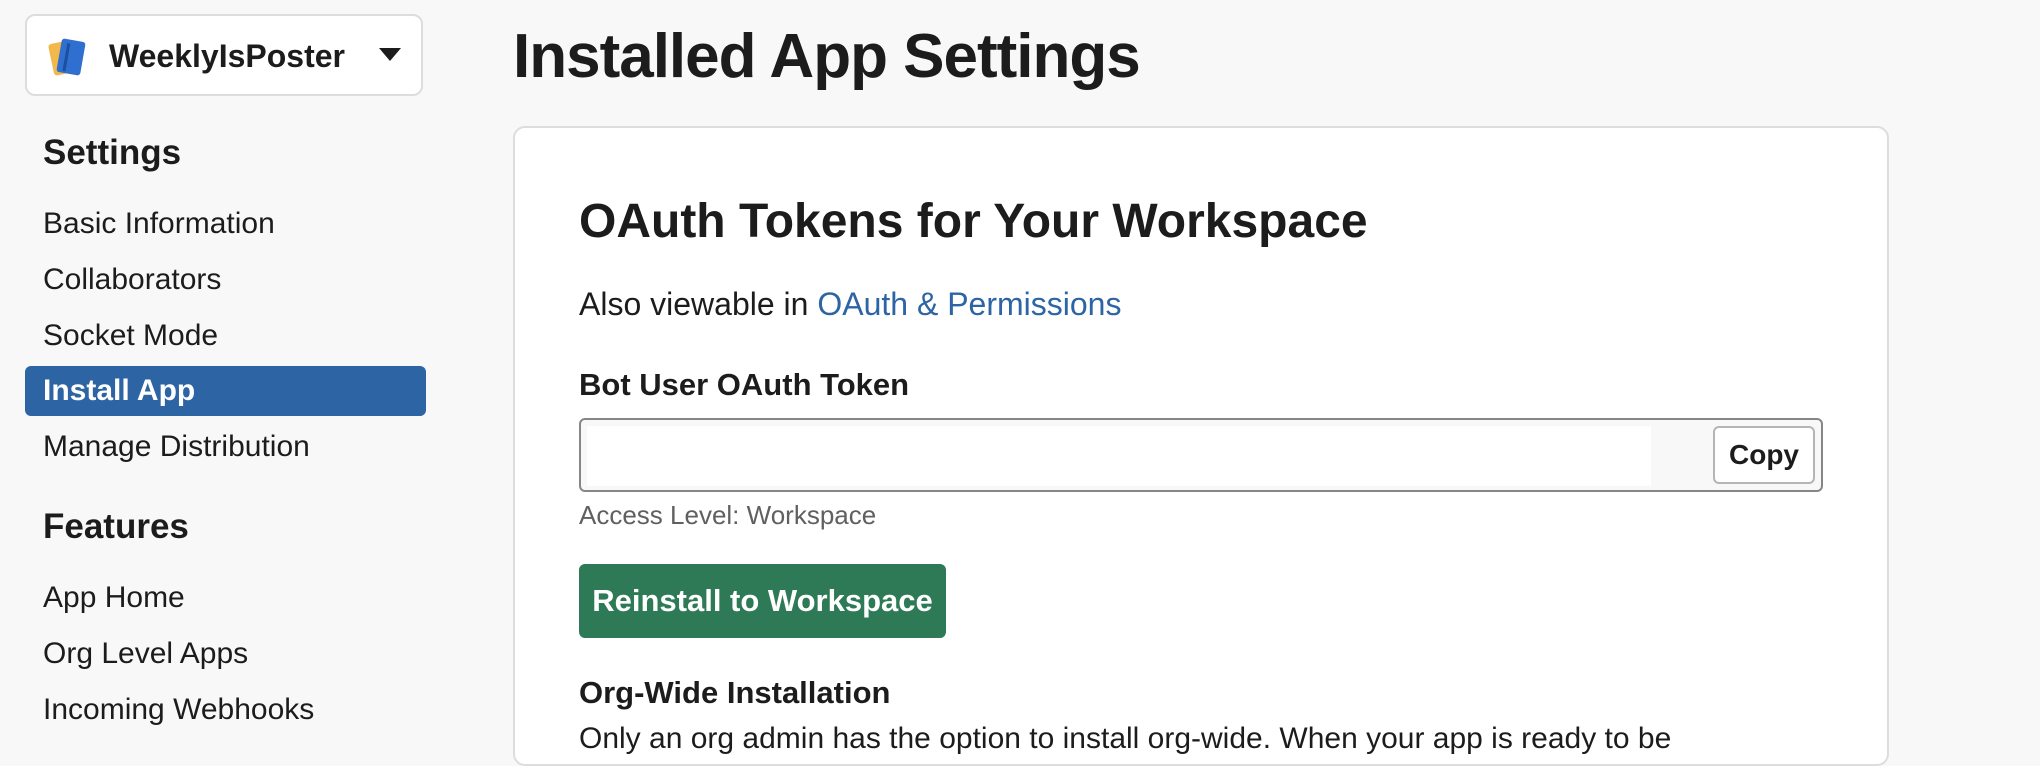  Describe the element at coordinates (116, 526) in the screenshot. I see `features-heading: Features` at that location.